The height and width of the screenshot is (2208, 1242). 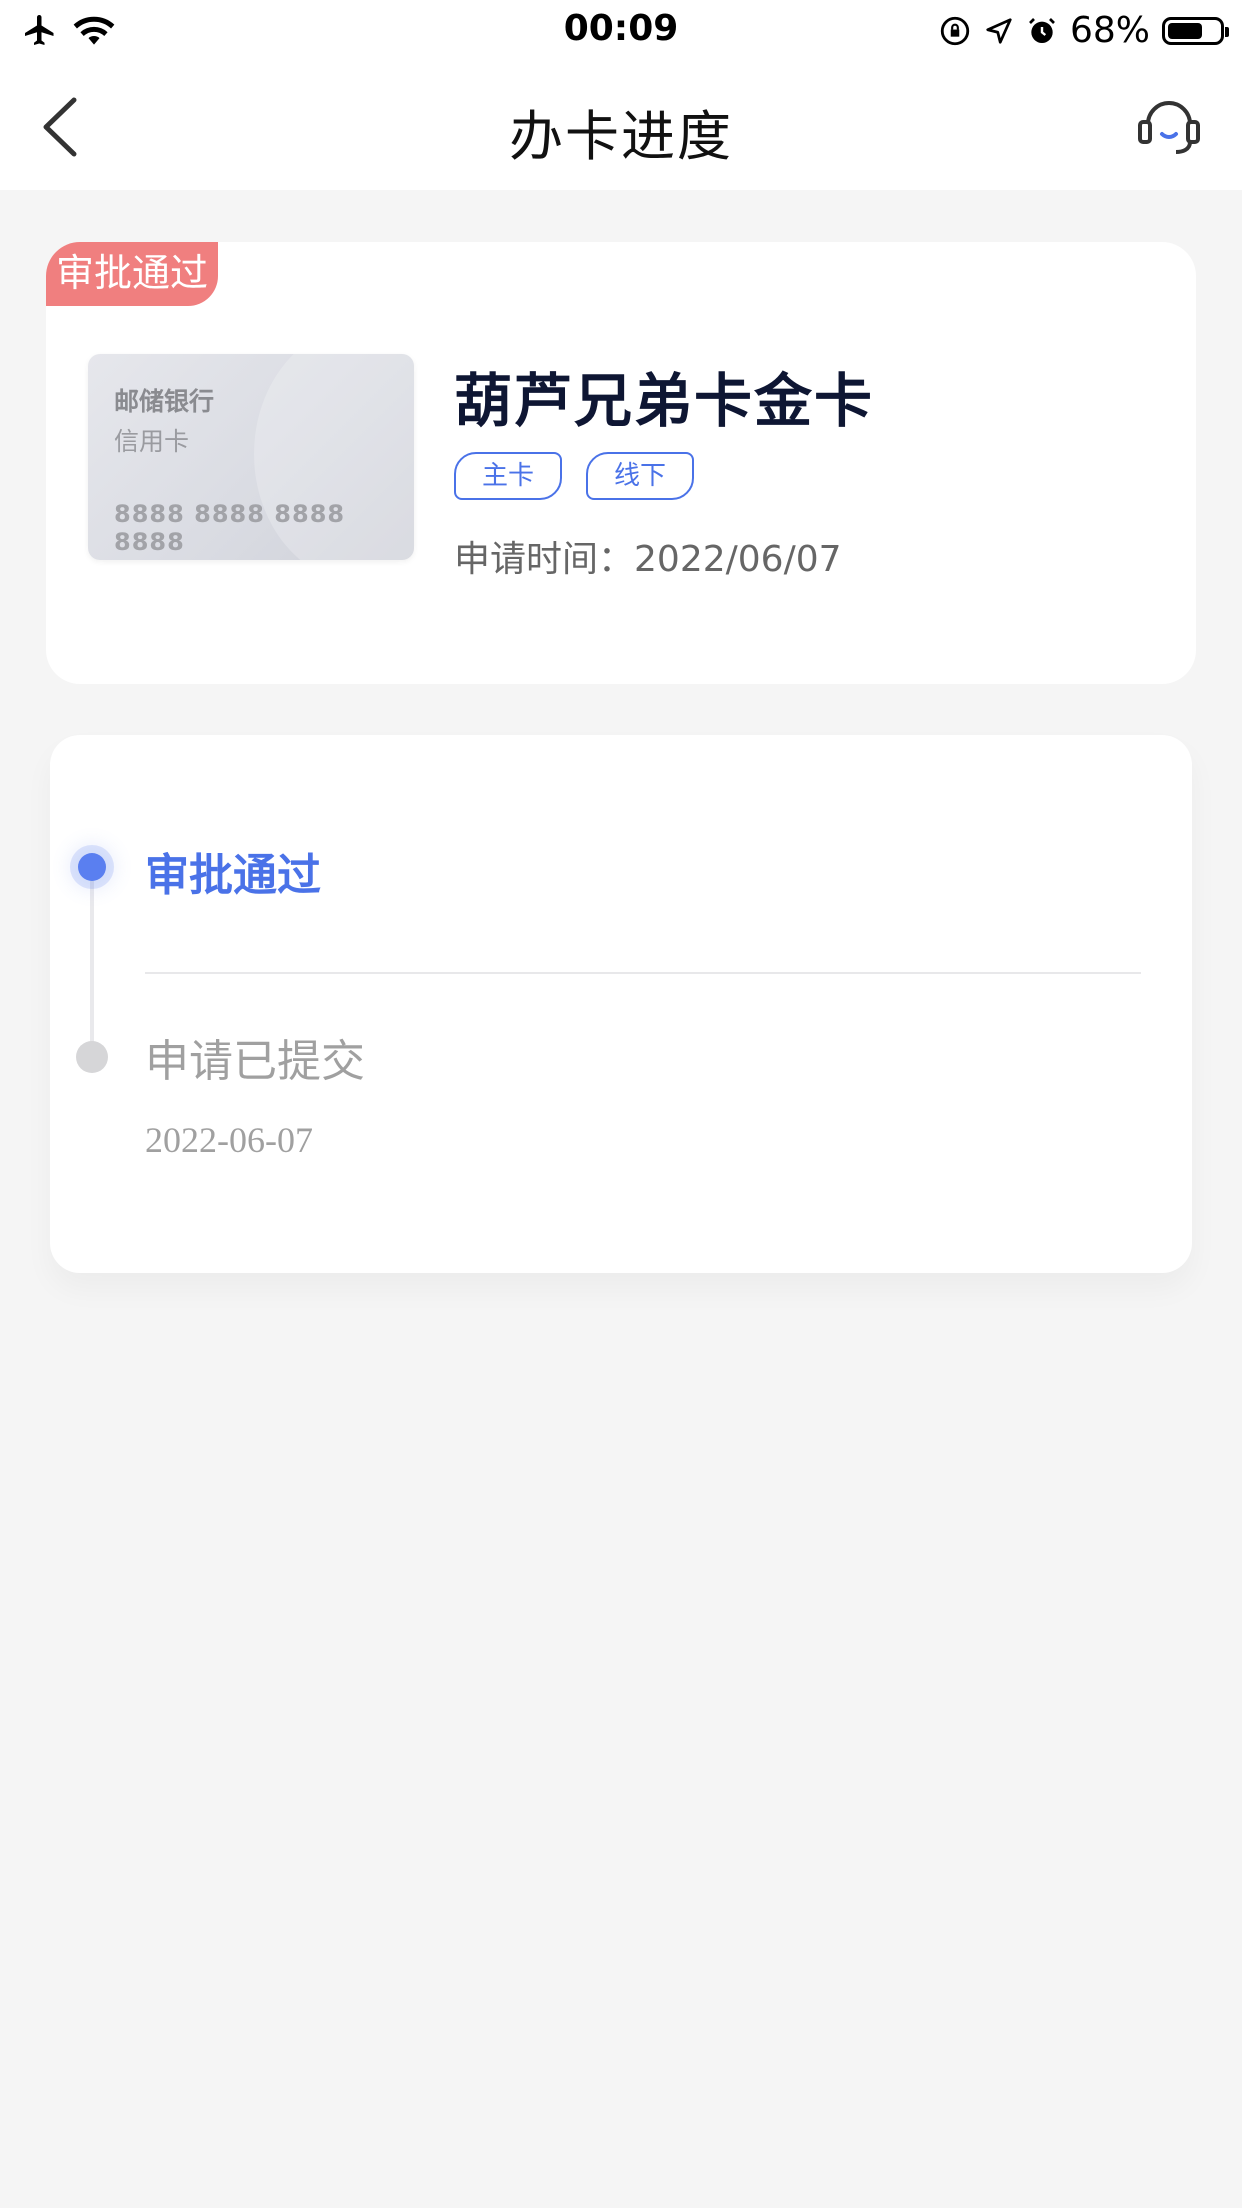 I want to click on battery-percent: 68%, so click(x=1109, y=30).